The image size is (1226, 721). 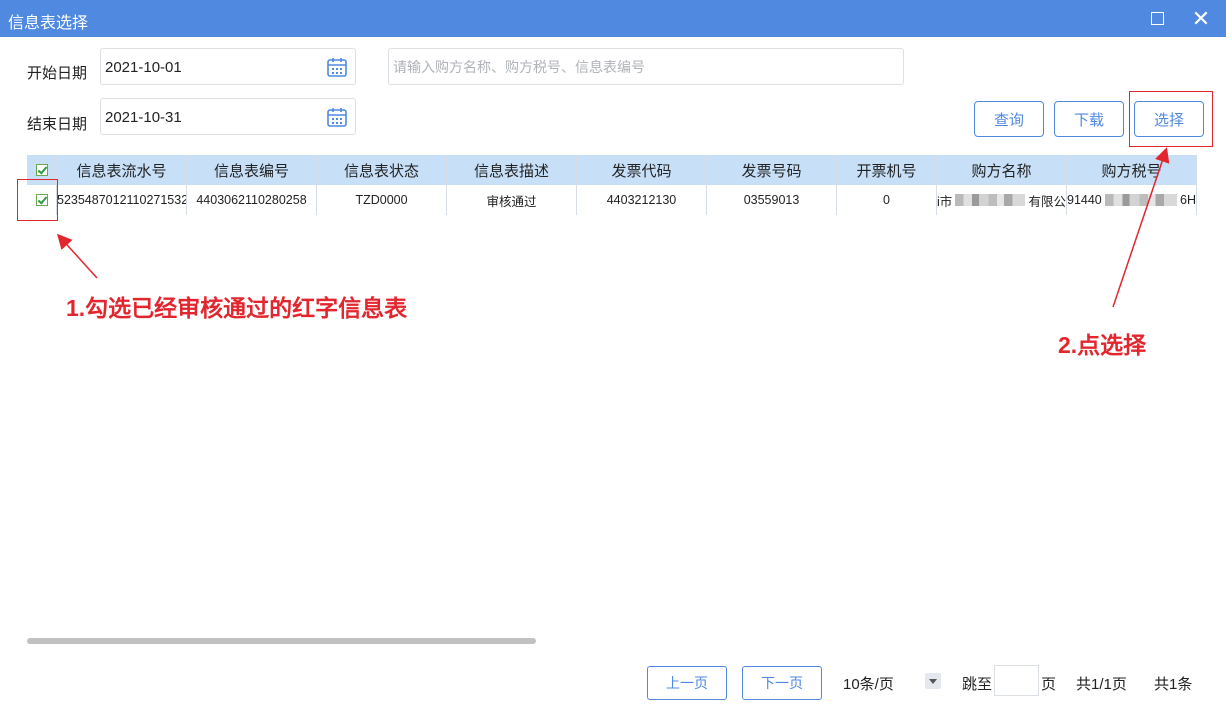 I want to click on arrow-to-checkbox, so click(x=77, y=256).